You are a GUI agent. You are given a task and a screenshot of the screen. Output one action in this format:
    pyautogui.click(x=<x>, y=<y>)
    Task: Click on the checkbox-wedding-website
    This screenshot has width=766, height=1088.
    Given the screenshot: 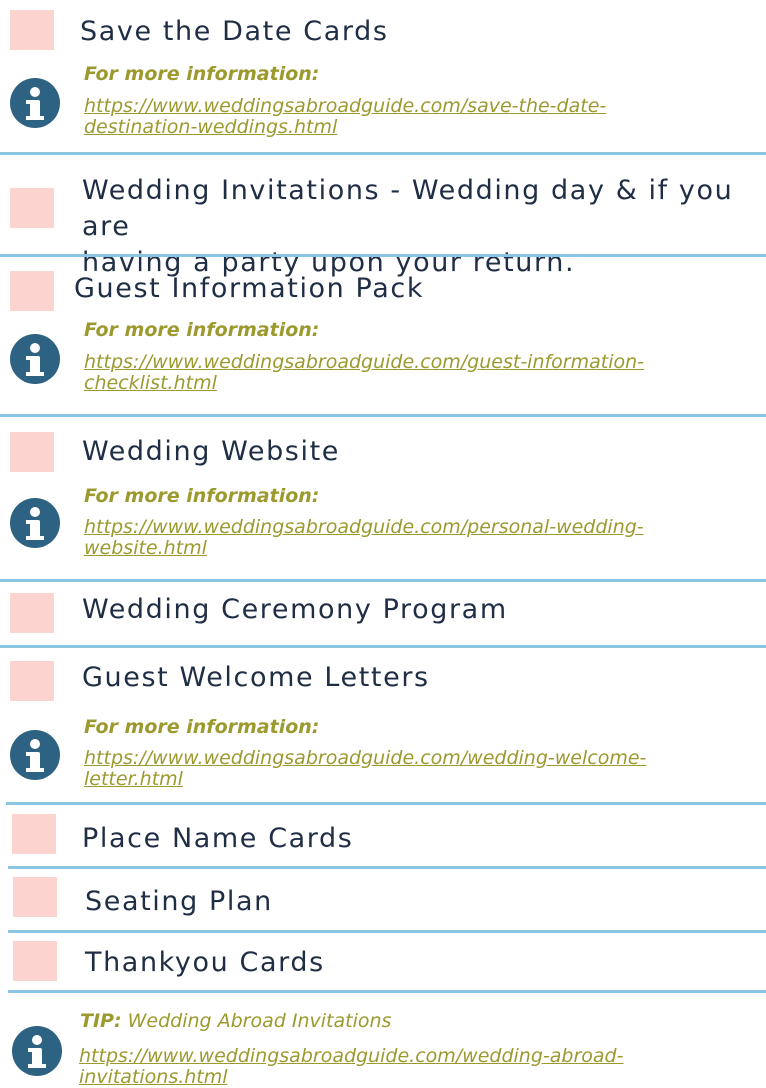 What is the action you would take?
    pyautogui.click(x=32, y=452)
    